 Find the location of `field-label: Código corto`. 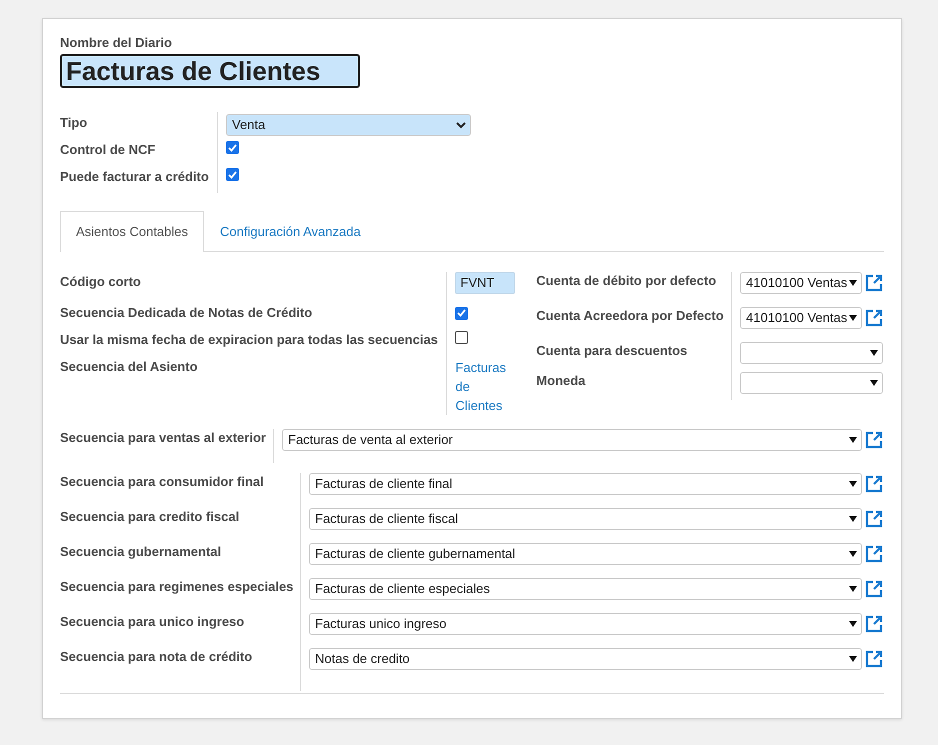

field-label: Código corto is located at coordinates (101, 282).